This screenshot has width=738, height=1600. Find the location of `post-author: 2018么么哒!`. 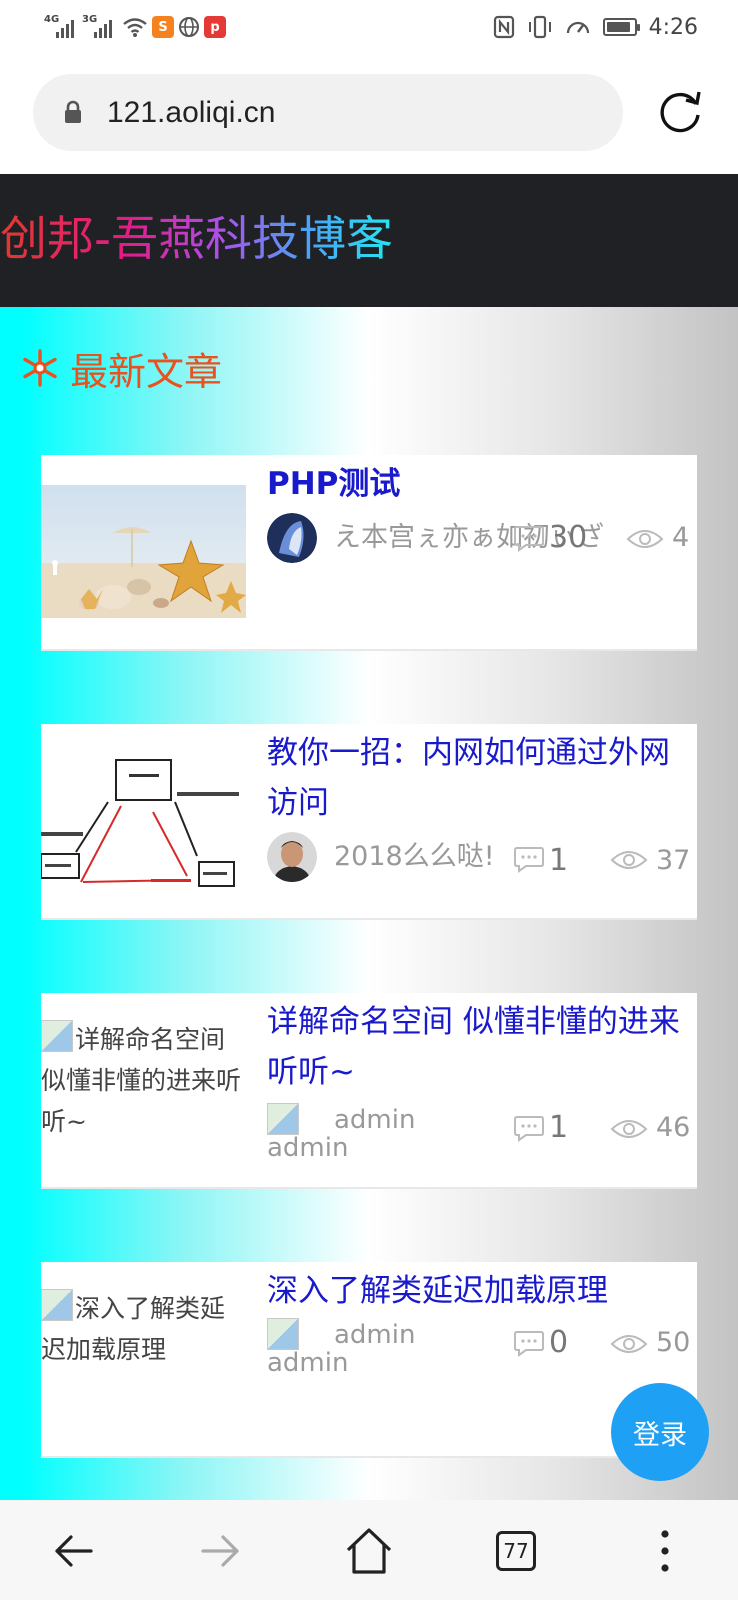

post-author: 2018么么哒! is located at coordinates (414, 857).